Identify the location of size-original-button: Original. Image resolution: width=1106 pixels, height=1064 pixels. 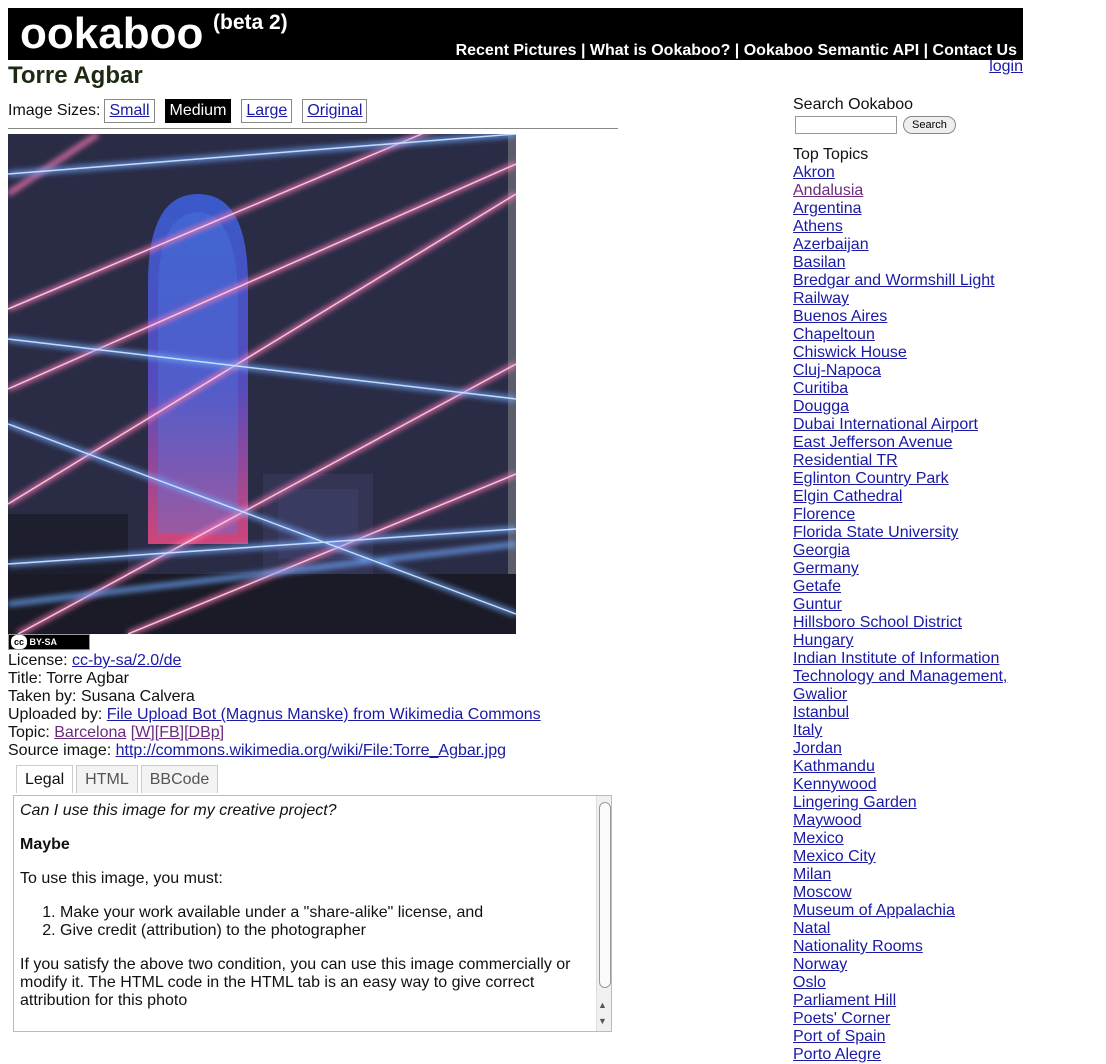
(335, 111).